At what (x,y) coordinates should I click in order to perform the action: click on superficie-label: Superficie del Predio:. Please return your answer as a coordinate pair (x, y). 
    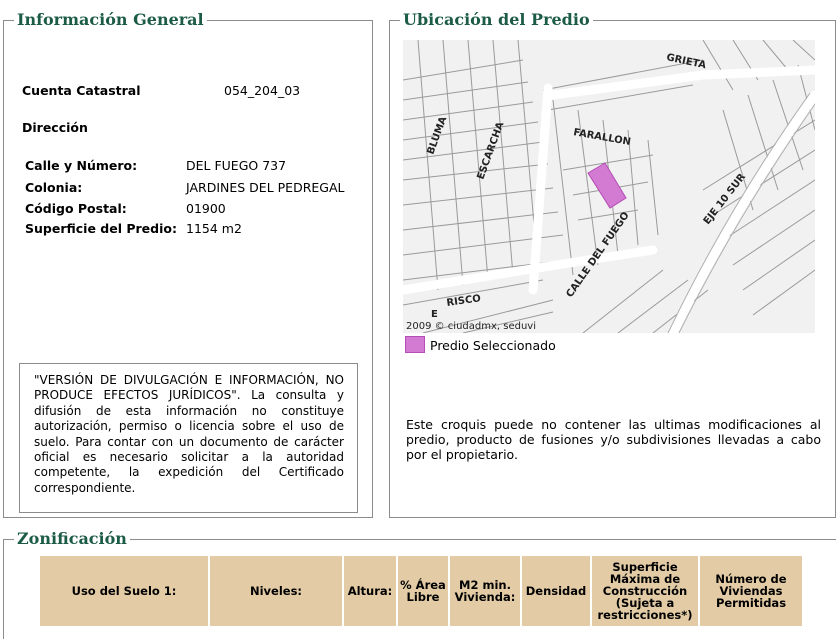
    Looking at the image, I should click on (101, 228).